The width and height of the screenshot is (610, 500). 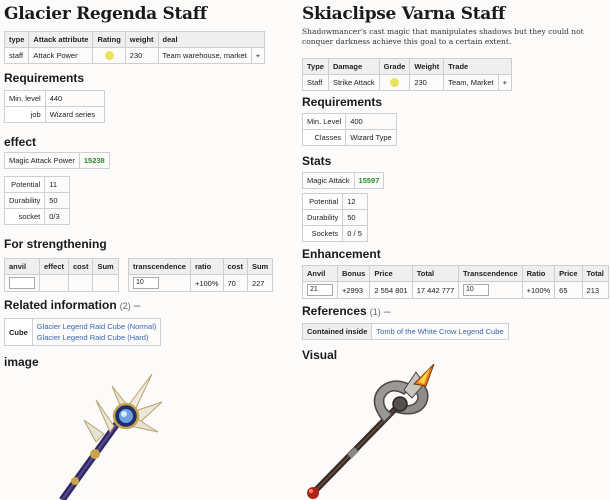 I want to click on effect-heading: effect, so click(x=20, y=142).